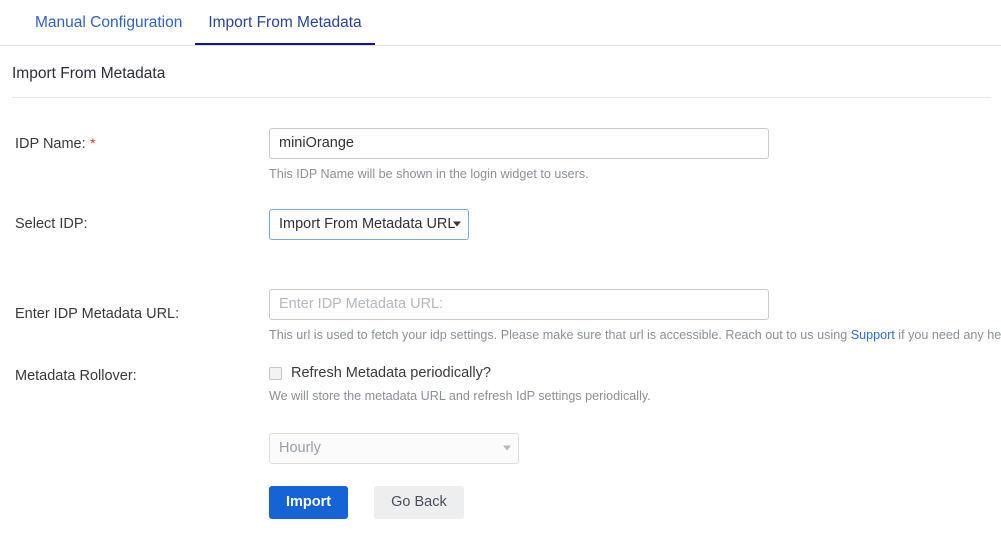  What do you see at coordinates (97, 313) in the screenshot?
I see `metadata-url-label: Enter IDP Metadata URL:` at bounding box center [97, 313].